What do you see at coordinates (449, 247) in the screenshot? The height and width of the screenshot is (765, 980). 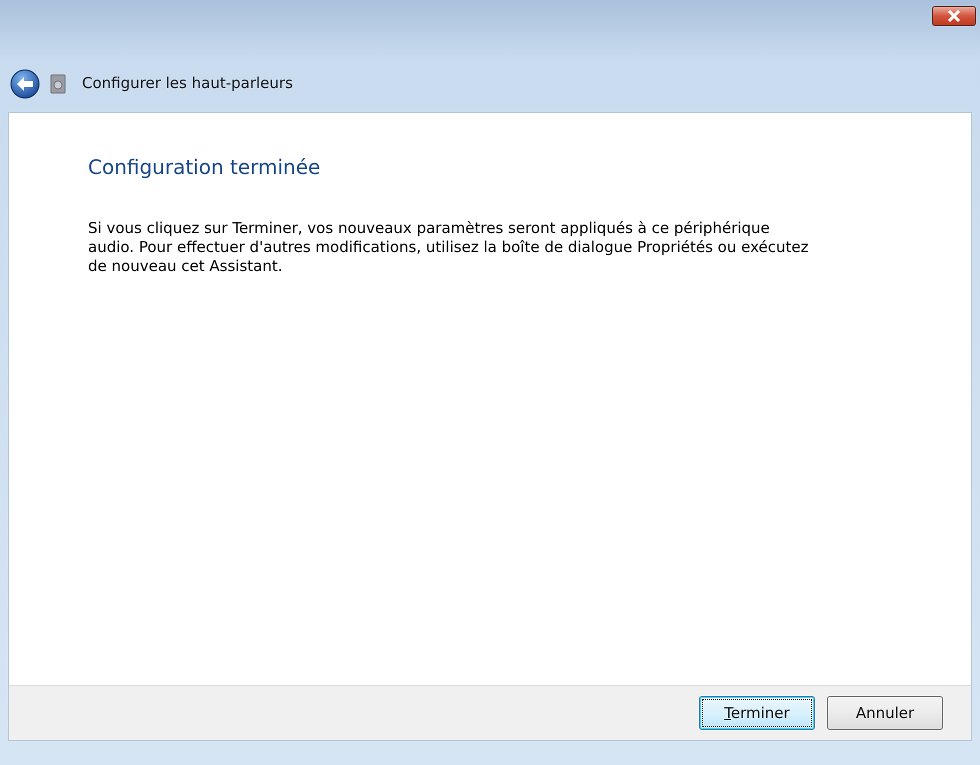 I see `description-text: Si vous cliquez sur Terminer, vos nouveaux paramètres seront appliqués à ce périphérique audio. Pour effectuer d'autres modifications, utilisez la boîte de dialogue Propriétés ou exécutez de nouveau cet Assistant.` at bounding box center [449, 247].